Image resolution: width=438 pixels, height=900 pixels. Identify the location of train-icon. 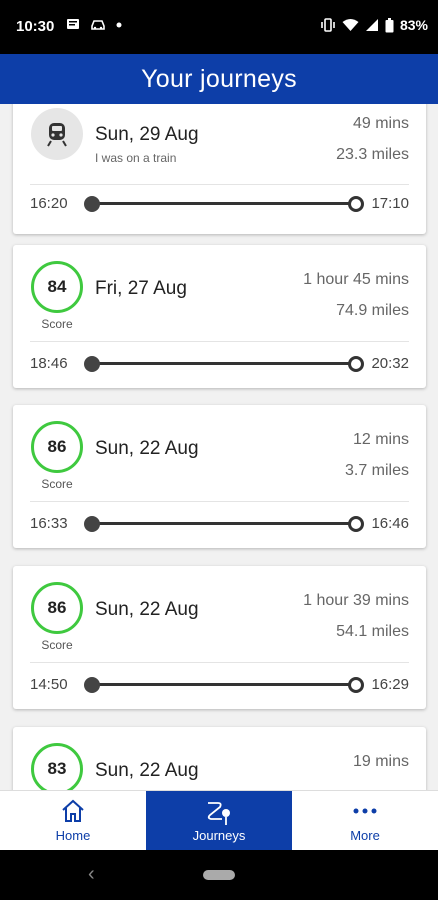
(57, 135).